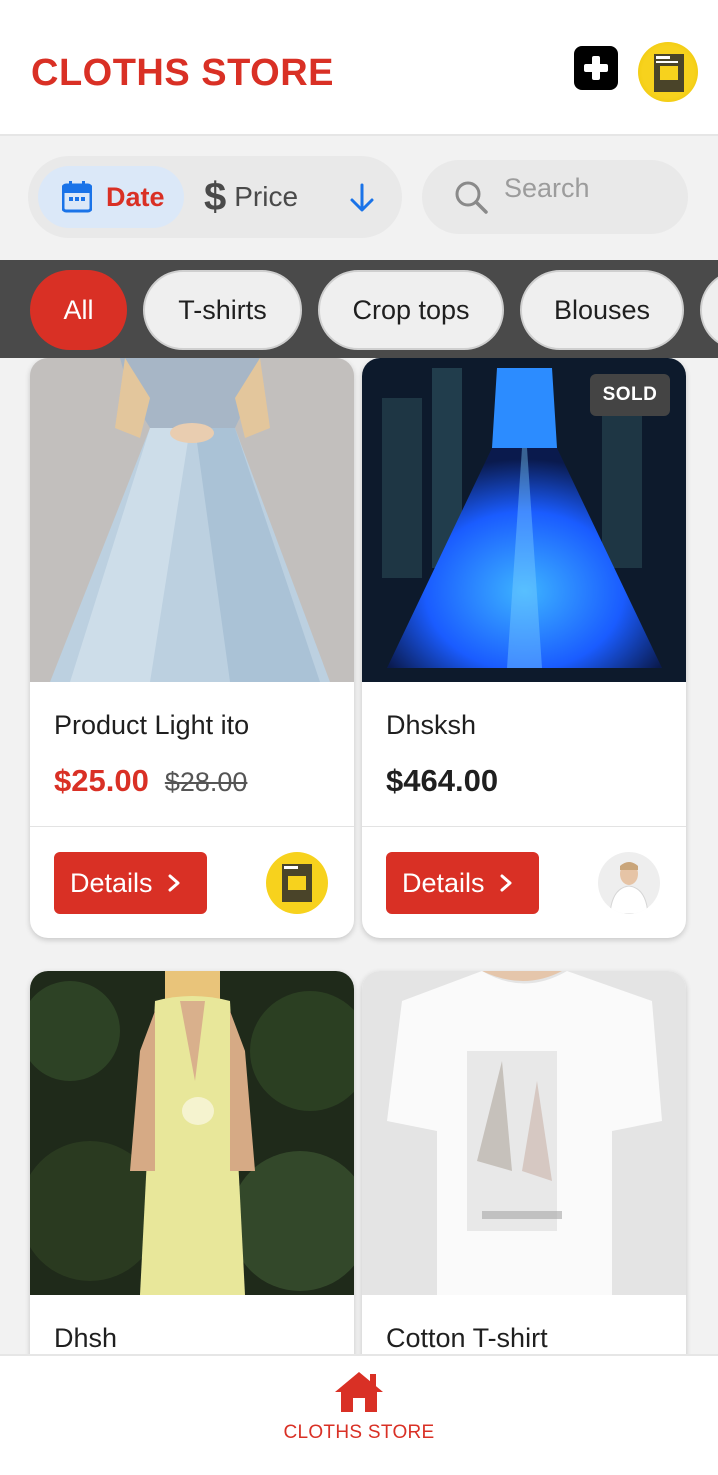 The width and height of the screenshot is (718, 1475). I want to click on product-card: Dhsh, so click(192, 1162).